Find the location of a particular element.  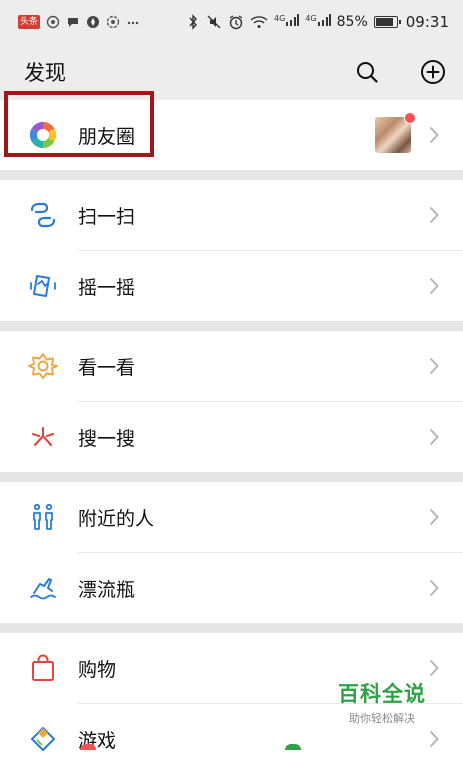

watermark: 百科全说 助你轻松解决 is located at coordinates (382, 702).